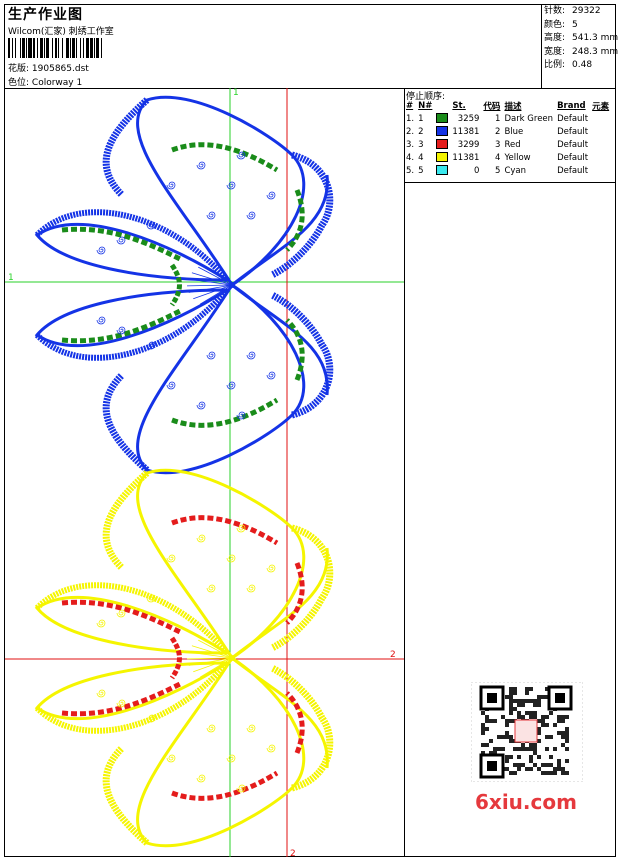  What do you see at coordinates (492, 698) in the screenshot?
I see `qr-finder-center` at bounding box center [492, 698].